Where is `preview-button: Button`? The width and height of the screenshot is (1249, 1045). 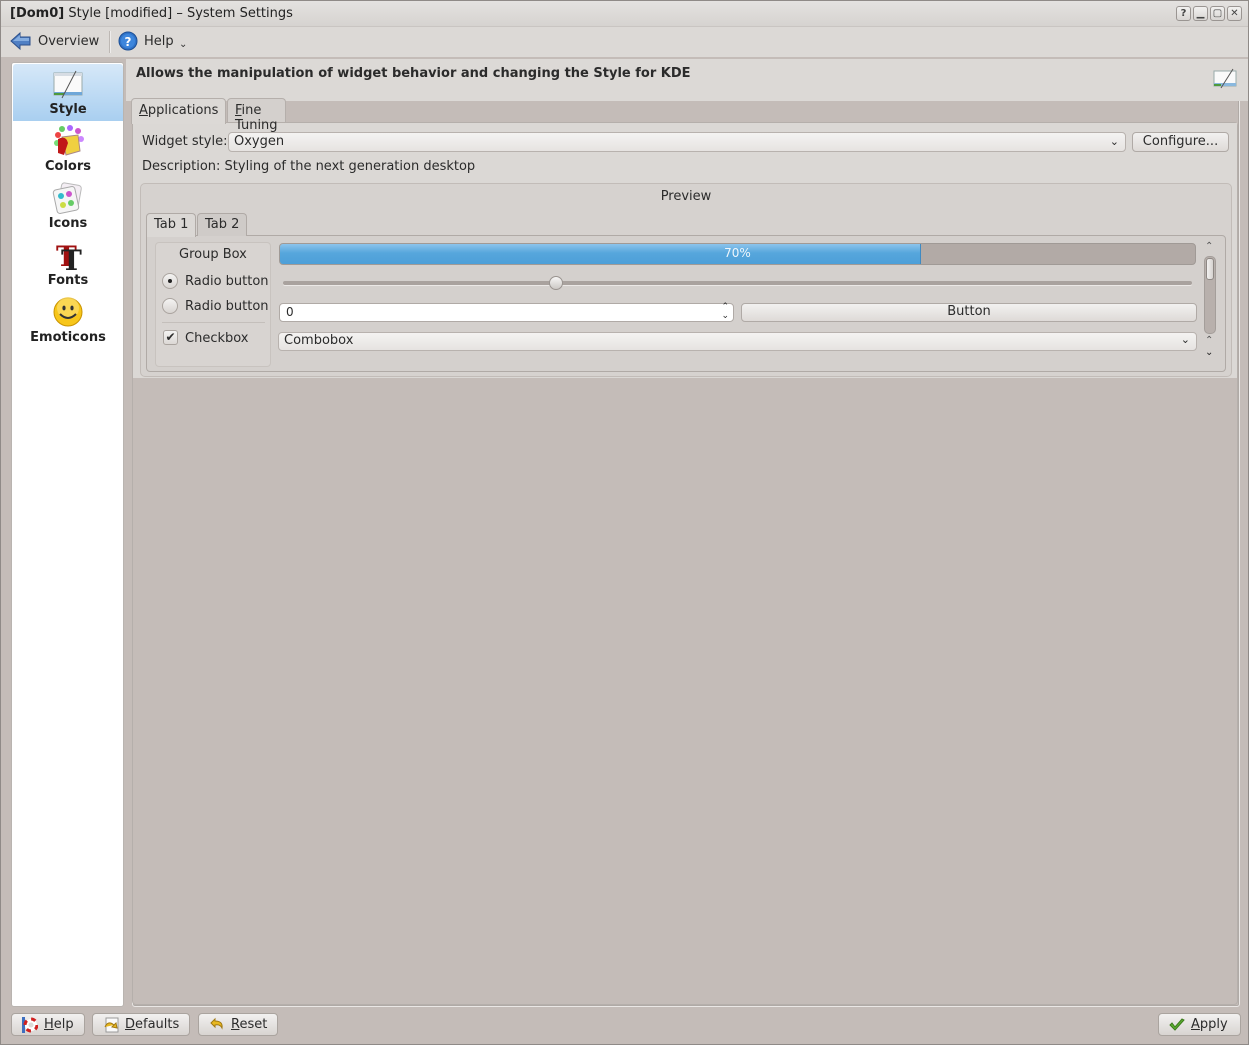 preview-button: Button is located at coordinates (969, 312).